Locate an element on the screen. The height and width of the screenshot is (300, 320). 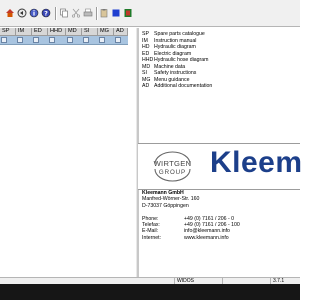
taskbar is located at coordinates (150, 292).